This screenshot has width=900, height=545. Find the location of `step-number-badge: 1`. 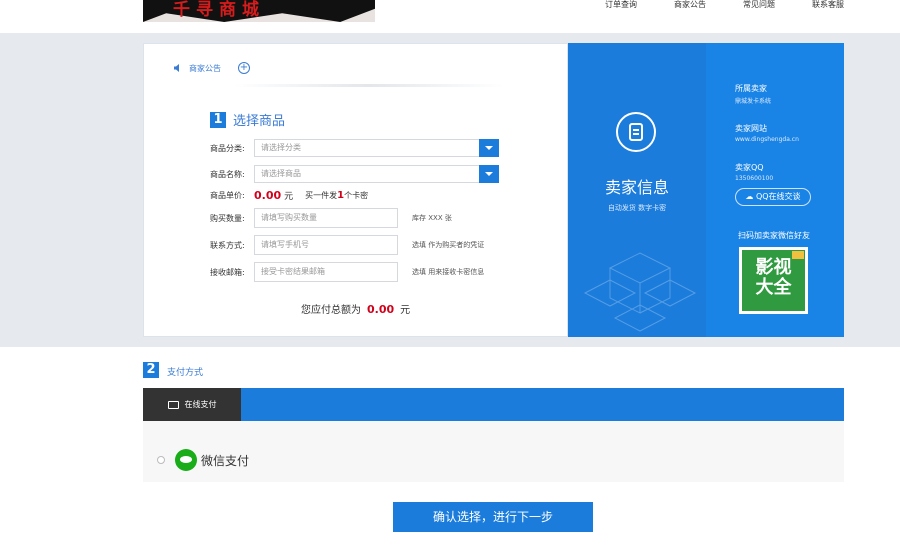

step-number-badge: 1 is located at coordinates (218, 119).